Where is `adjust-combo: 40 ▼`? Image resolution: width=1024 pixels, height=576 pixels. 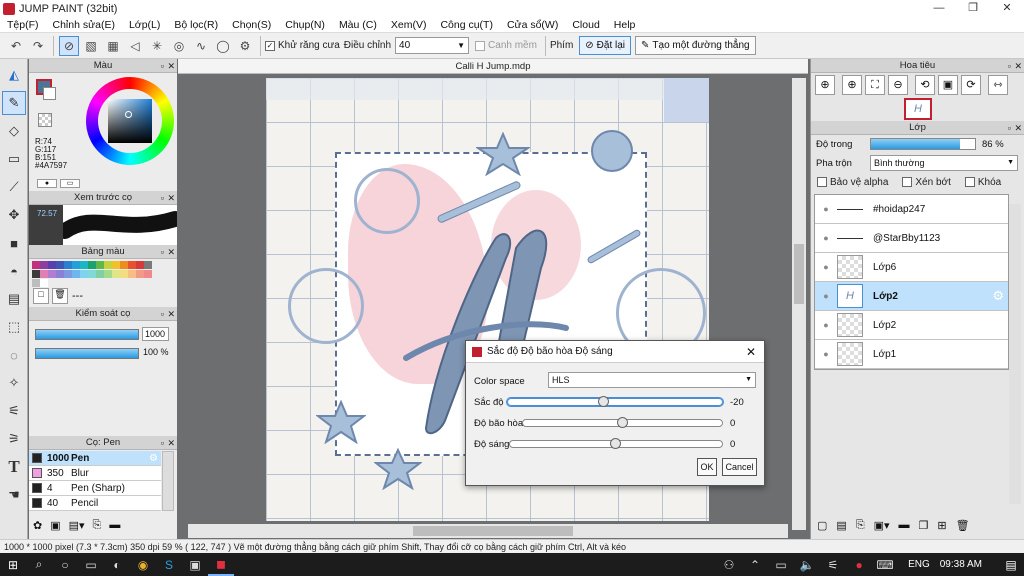
adjust-combo: 40 ▼ is located at coordinates (432, 45).